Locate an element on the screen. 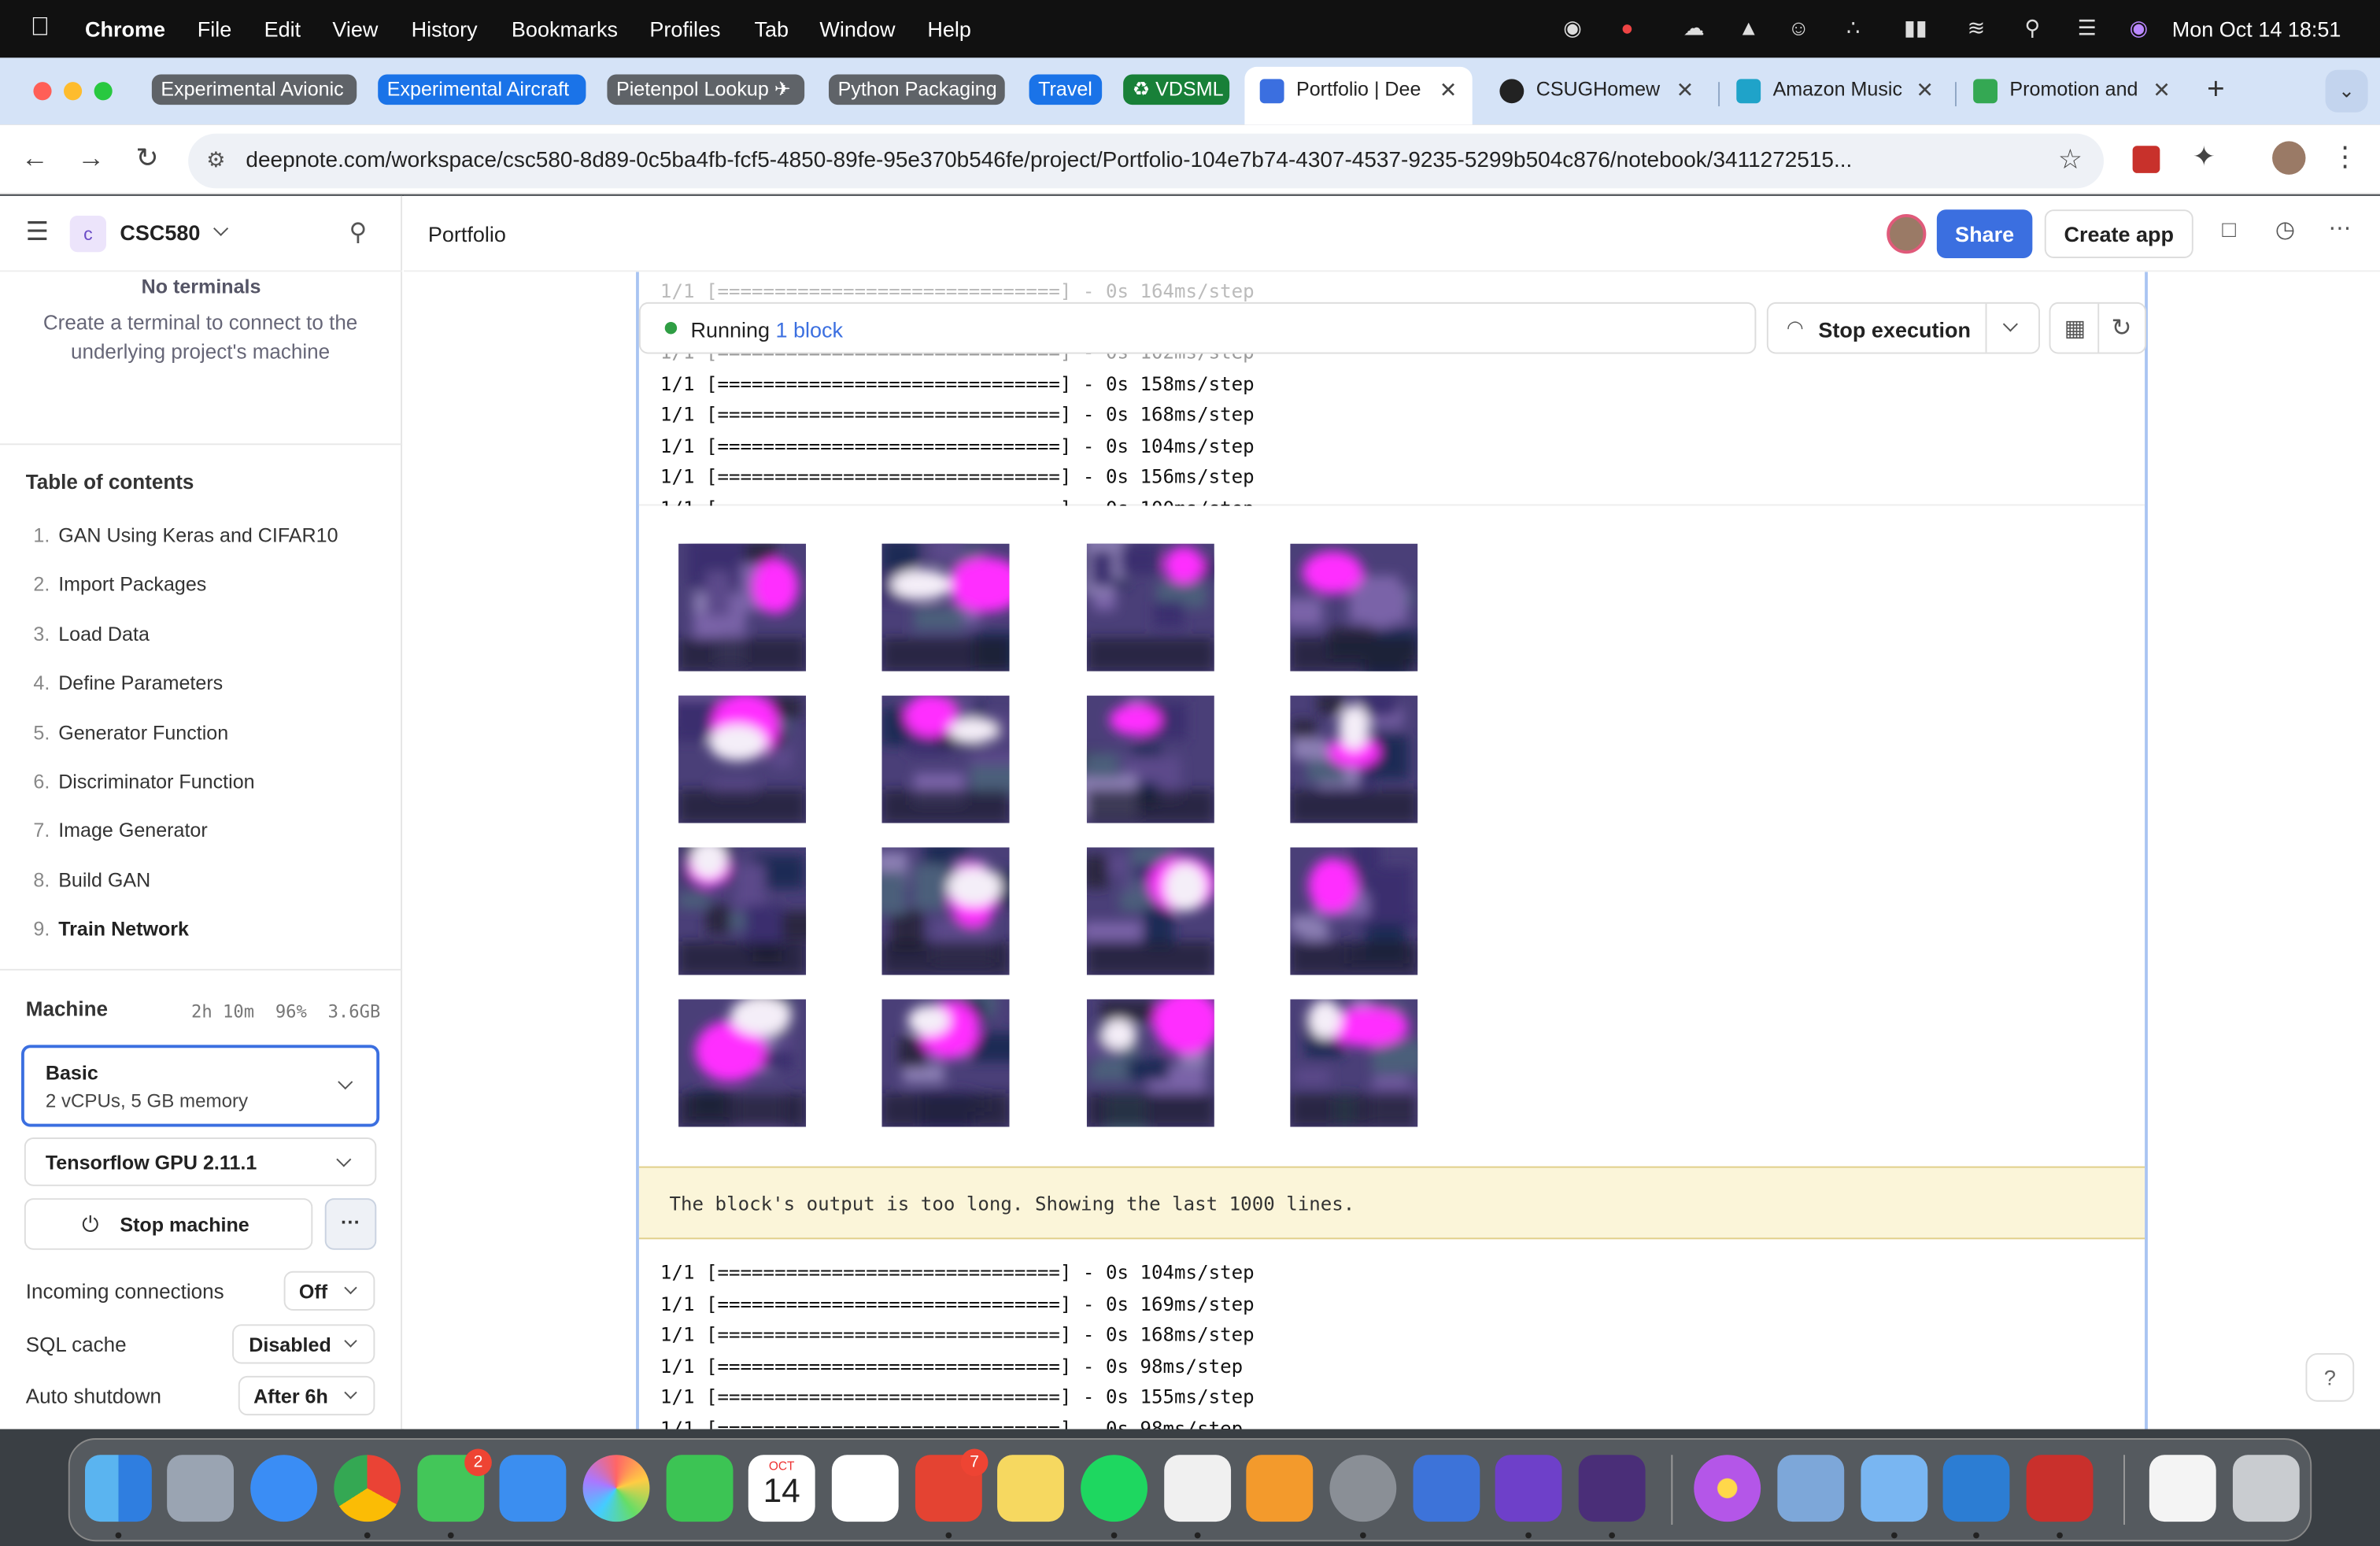 The width and height of the screenshot is (2380, 1546). pages-icon is located at coordinates (1280, 1488).